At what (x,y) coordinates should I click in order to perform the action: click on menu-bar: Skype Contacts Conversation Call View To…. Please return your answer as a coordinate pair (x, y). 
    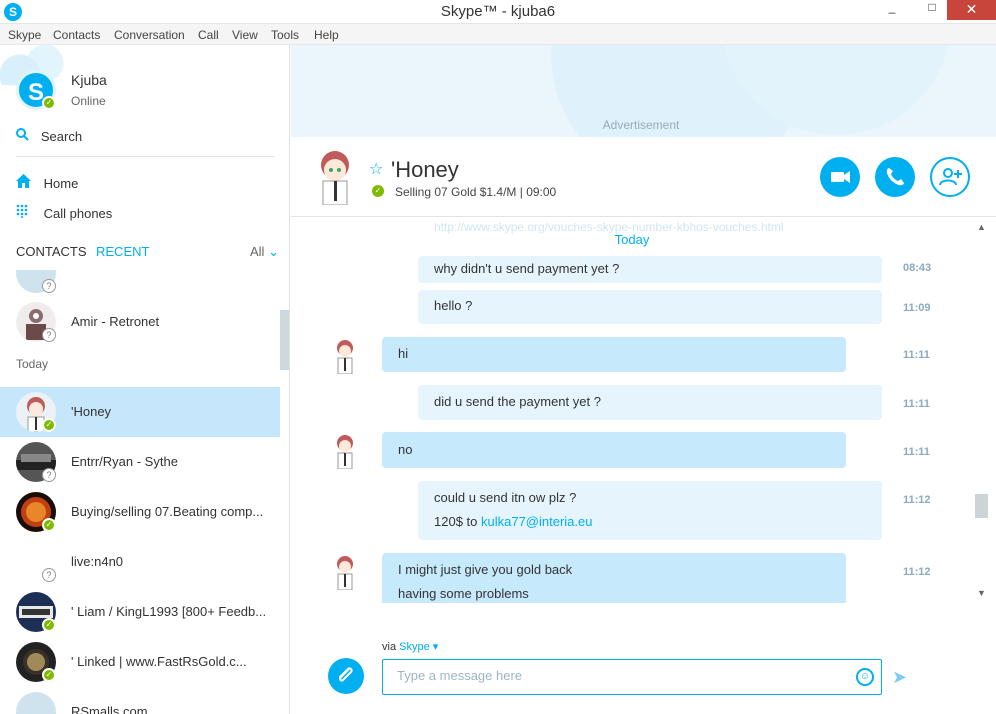
    Looking at the image, I should click on (498, 34).